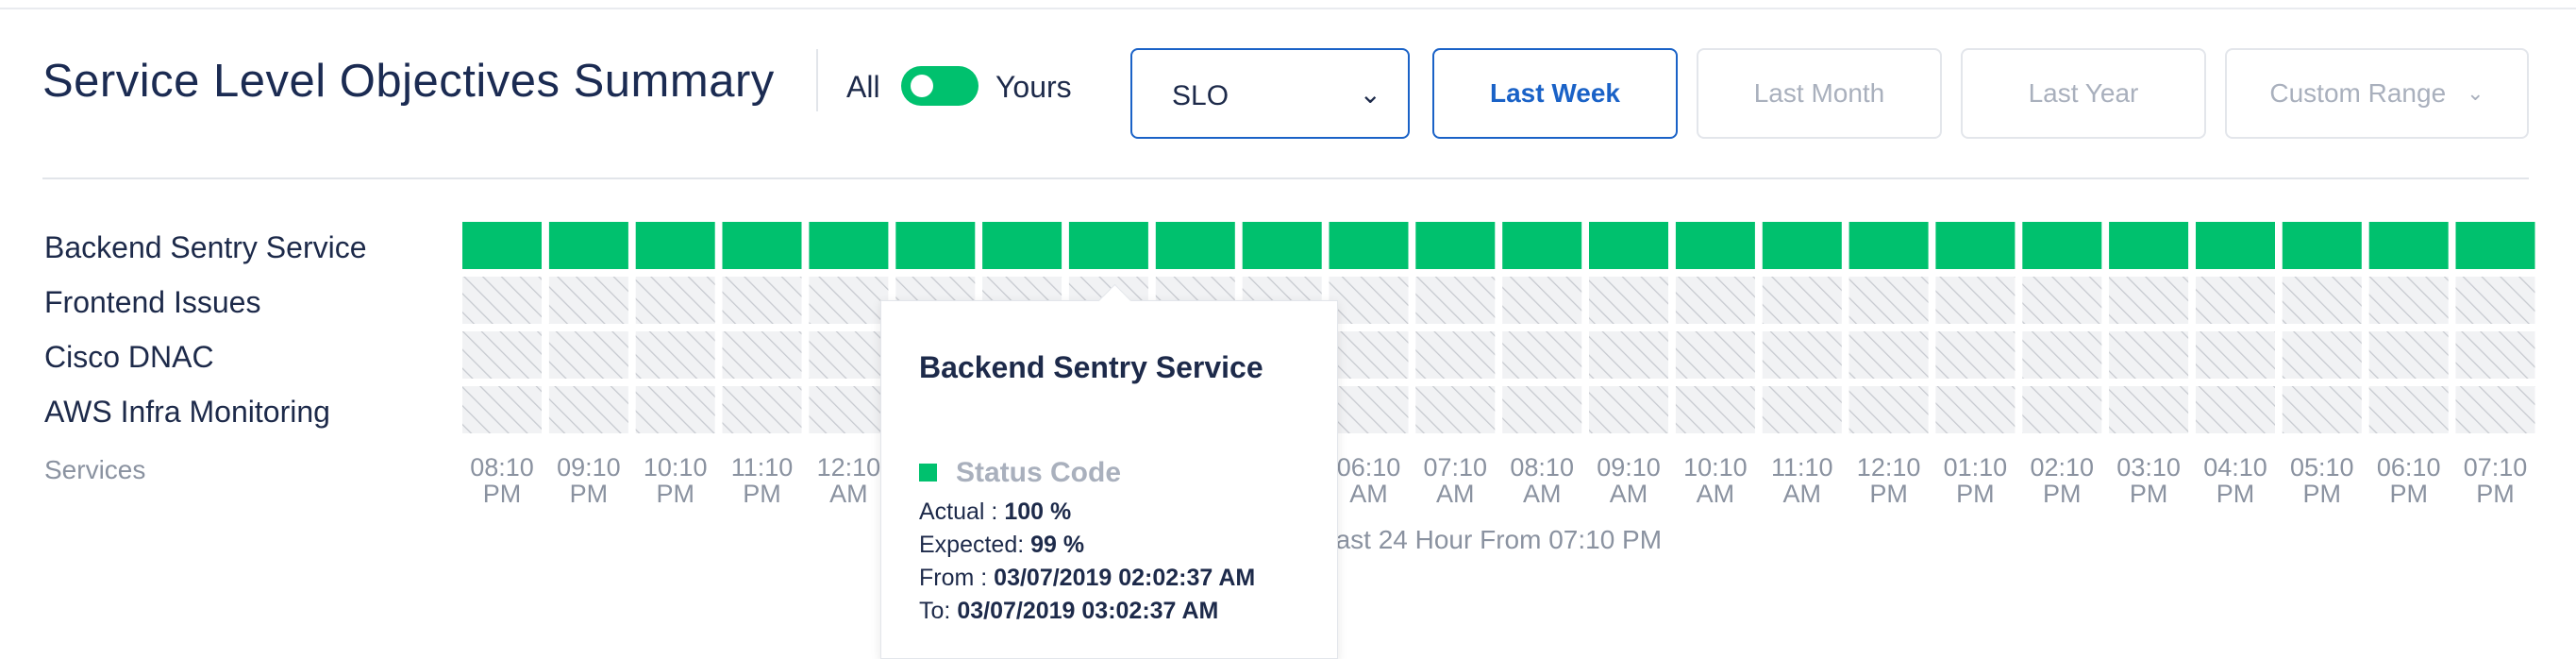 This screenshot has width=2576, height=659. Describe the element at coordinates (589, 480) in the screenshot. I see `time-tick-label: 09:10 PM` at that location.